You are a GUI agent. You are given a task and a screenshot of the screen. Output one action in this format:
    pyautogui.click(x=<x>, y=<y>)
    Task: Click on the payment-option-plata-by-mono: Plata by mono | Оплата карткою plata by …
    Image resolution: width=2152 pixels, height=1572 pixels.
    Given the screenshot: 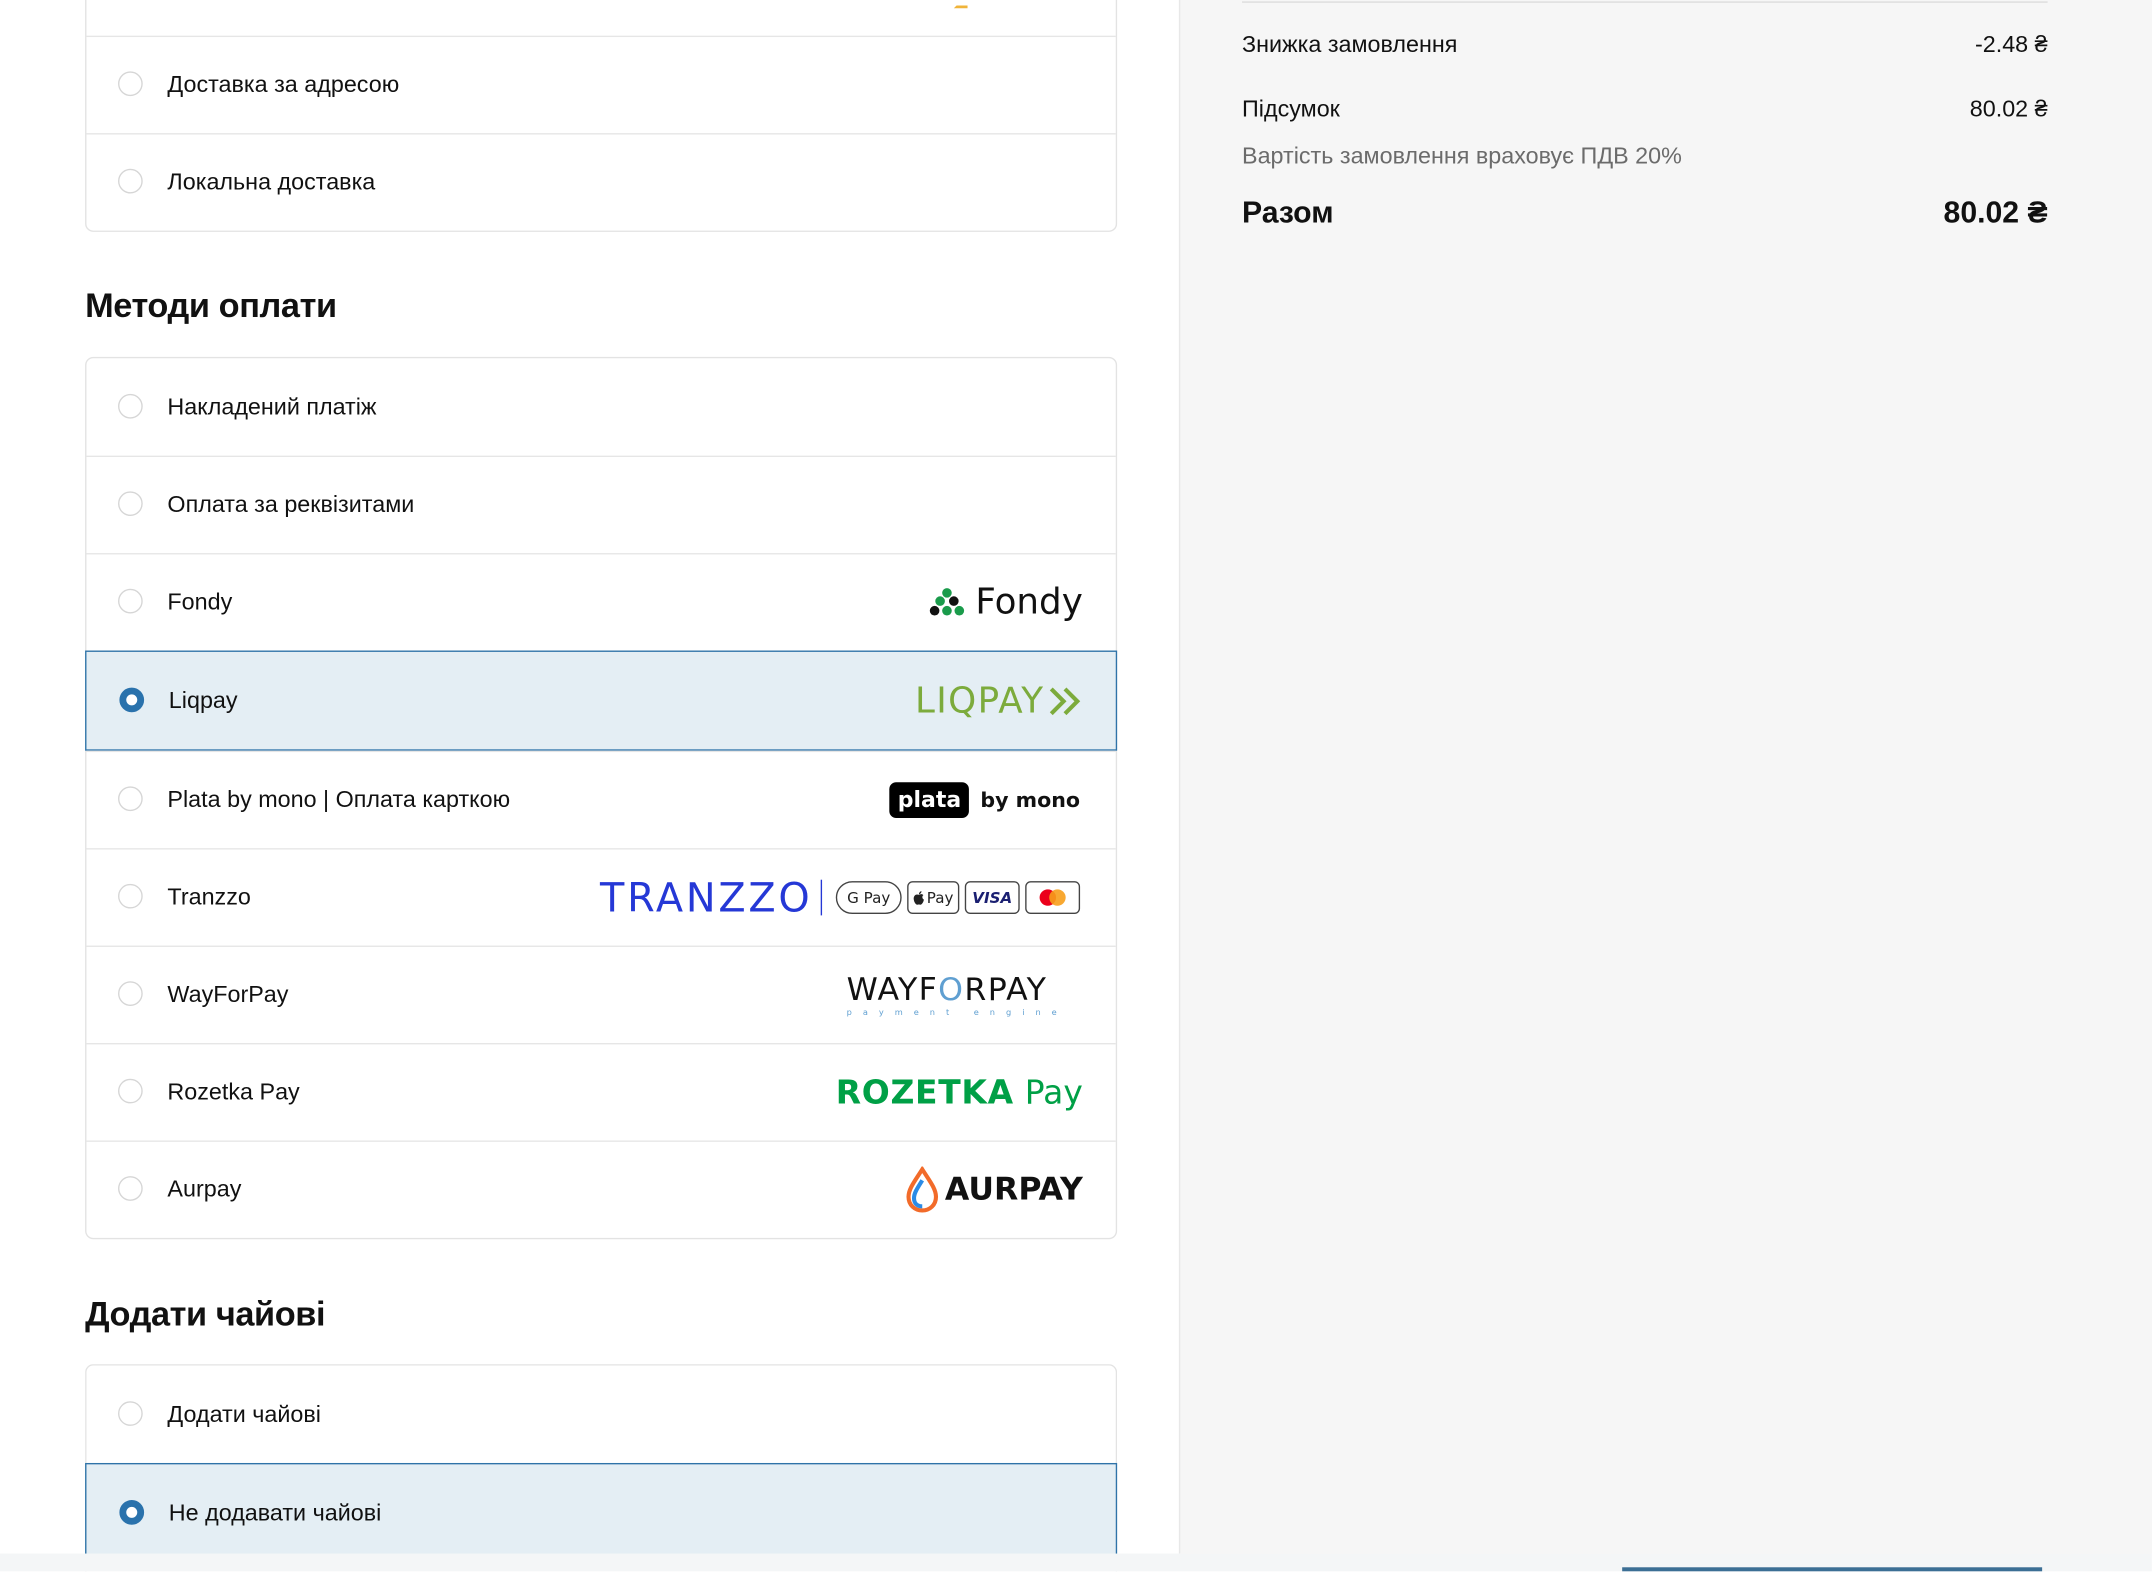 What is the action you would take?
    pyautogui.click(x=601, y=799)
    